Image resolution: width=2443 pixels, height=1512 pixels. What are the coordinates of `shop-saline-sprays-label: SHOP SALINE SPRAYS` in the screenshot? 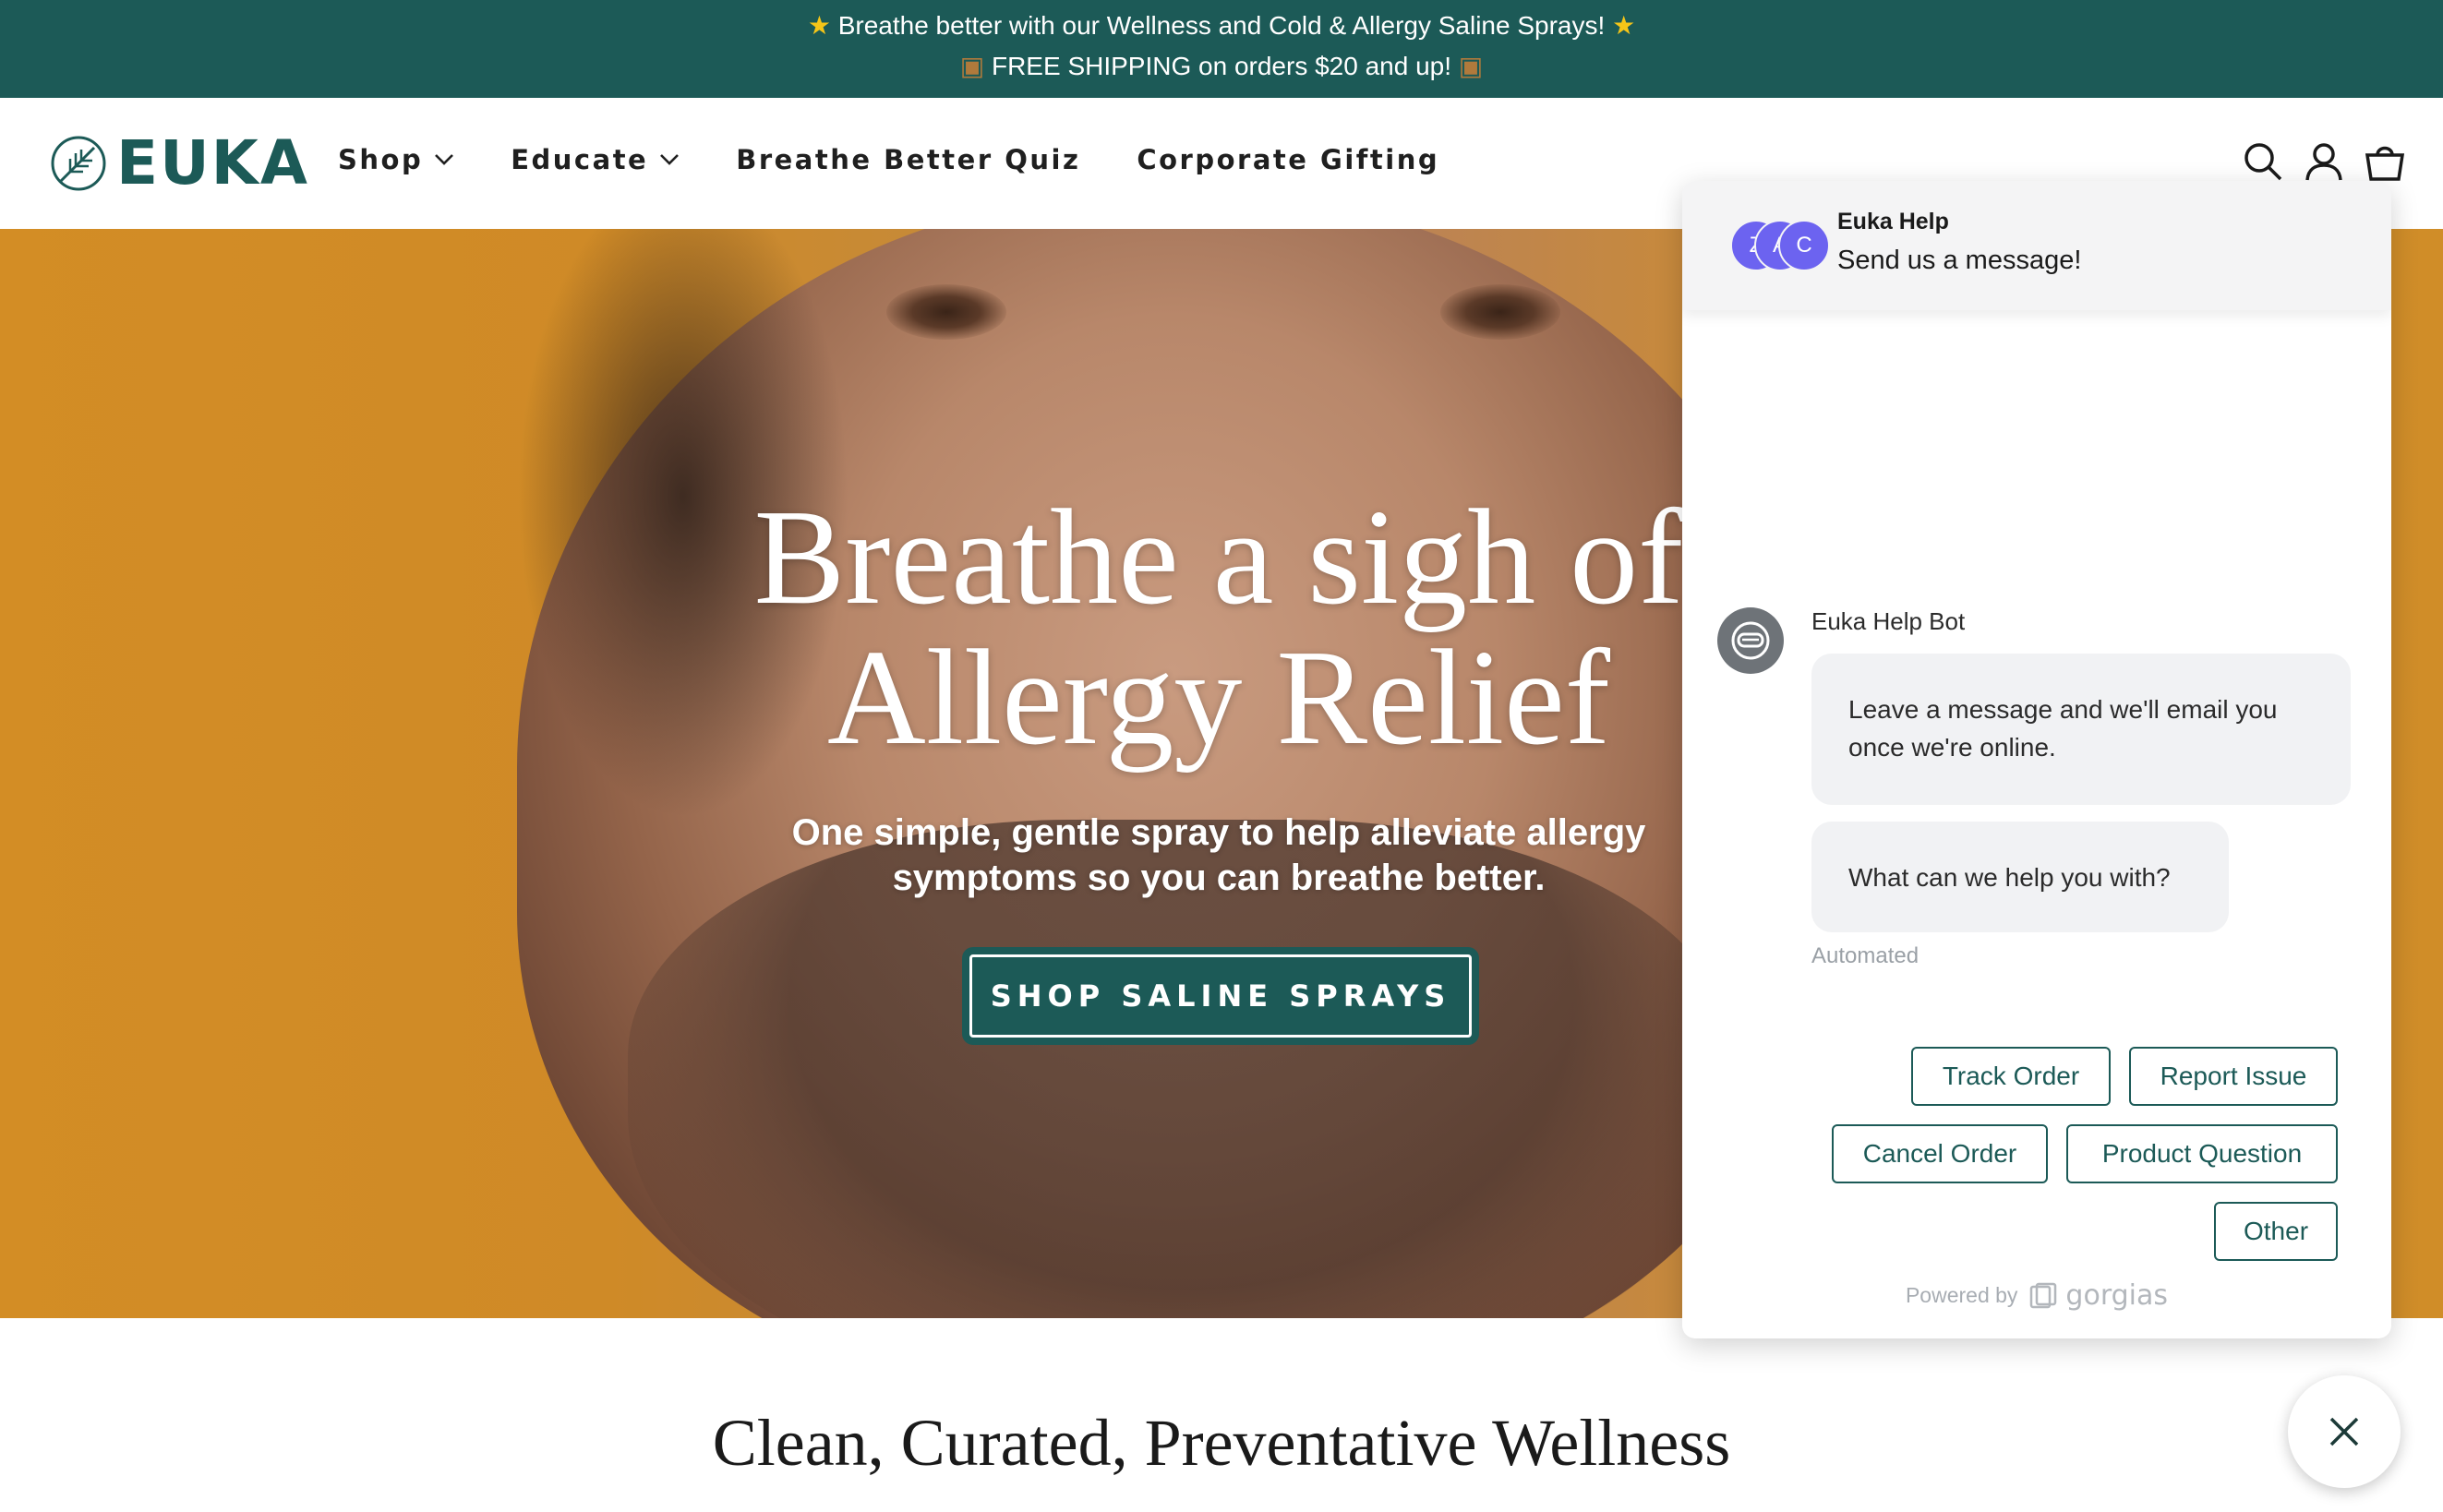 It's located at (1220, 996).